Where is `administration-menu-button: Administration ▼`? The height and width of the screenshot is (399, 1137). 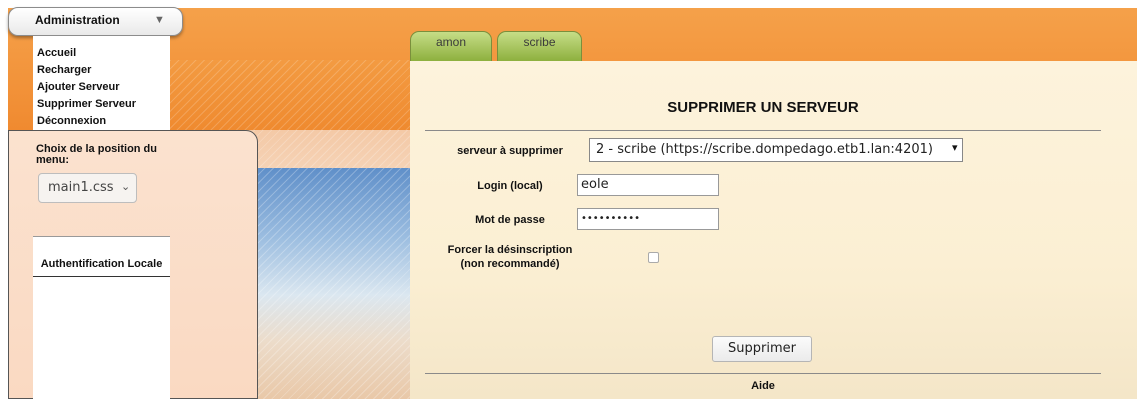 administration-menu-button: Administration ▼ is located at coordinates (95, 21).